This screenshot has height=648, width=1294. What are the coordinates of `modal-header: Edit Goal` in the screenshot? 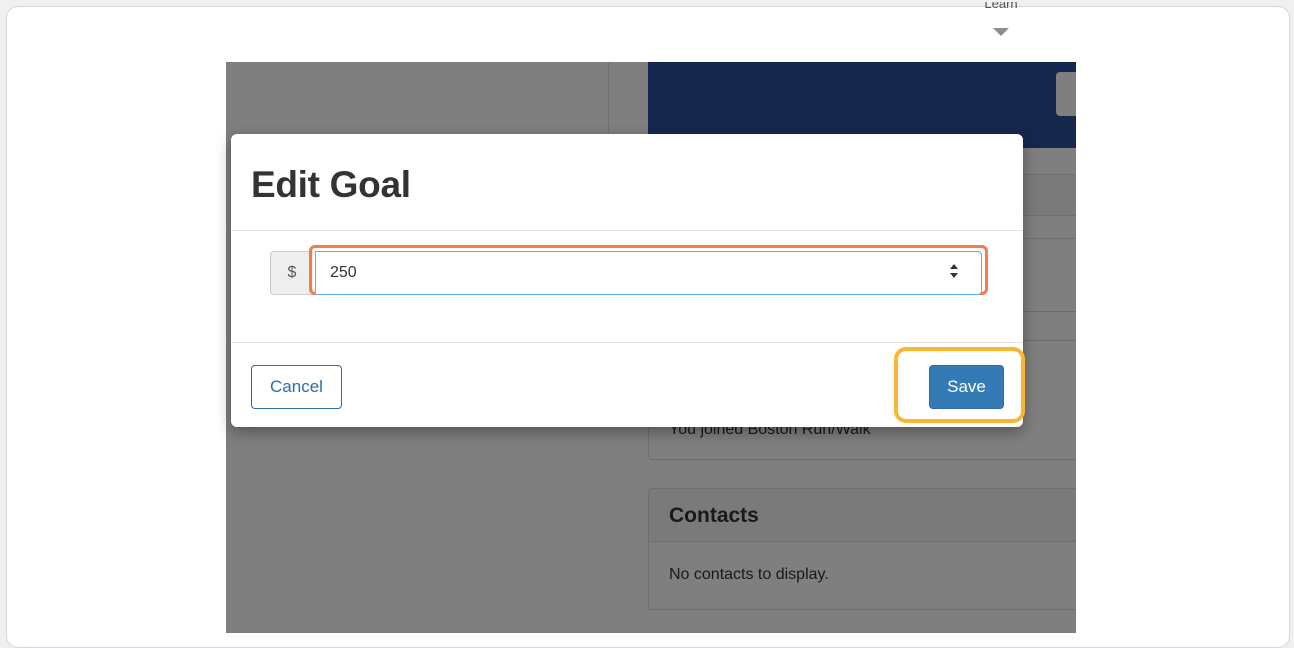 It's located at (627, 182).